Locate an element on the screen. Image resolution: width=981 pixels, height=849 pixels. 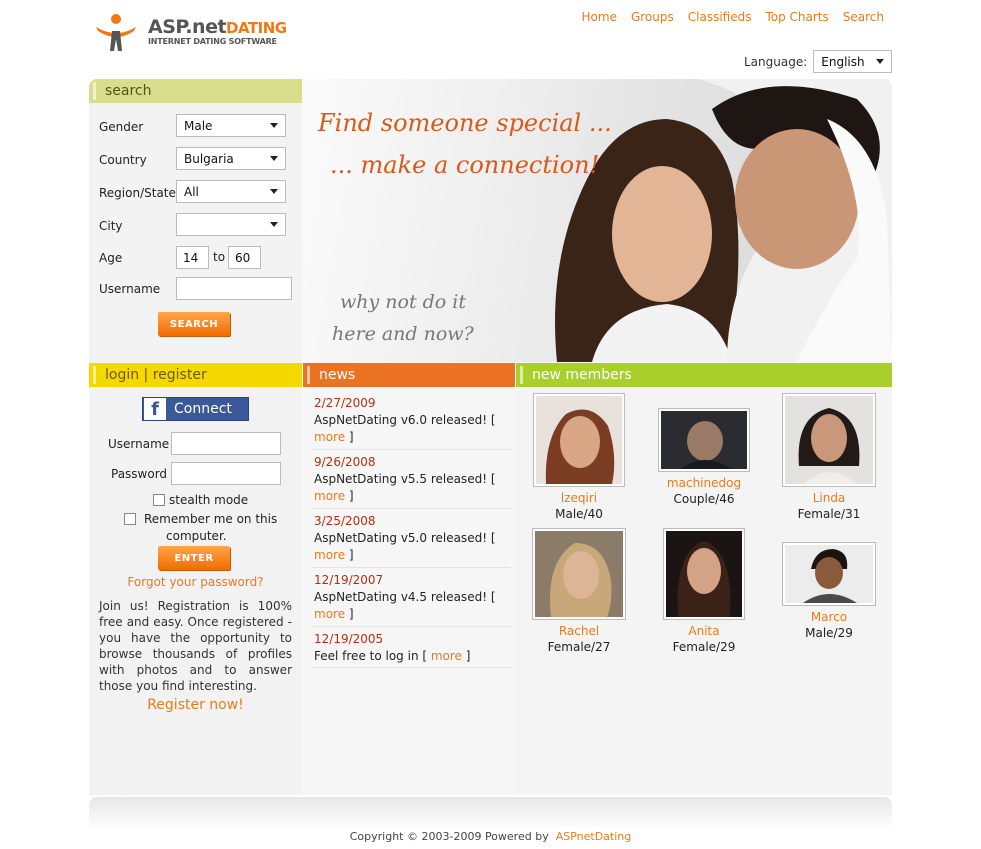
news-date: 2/27/2009 is located at coordinates (345, 403).